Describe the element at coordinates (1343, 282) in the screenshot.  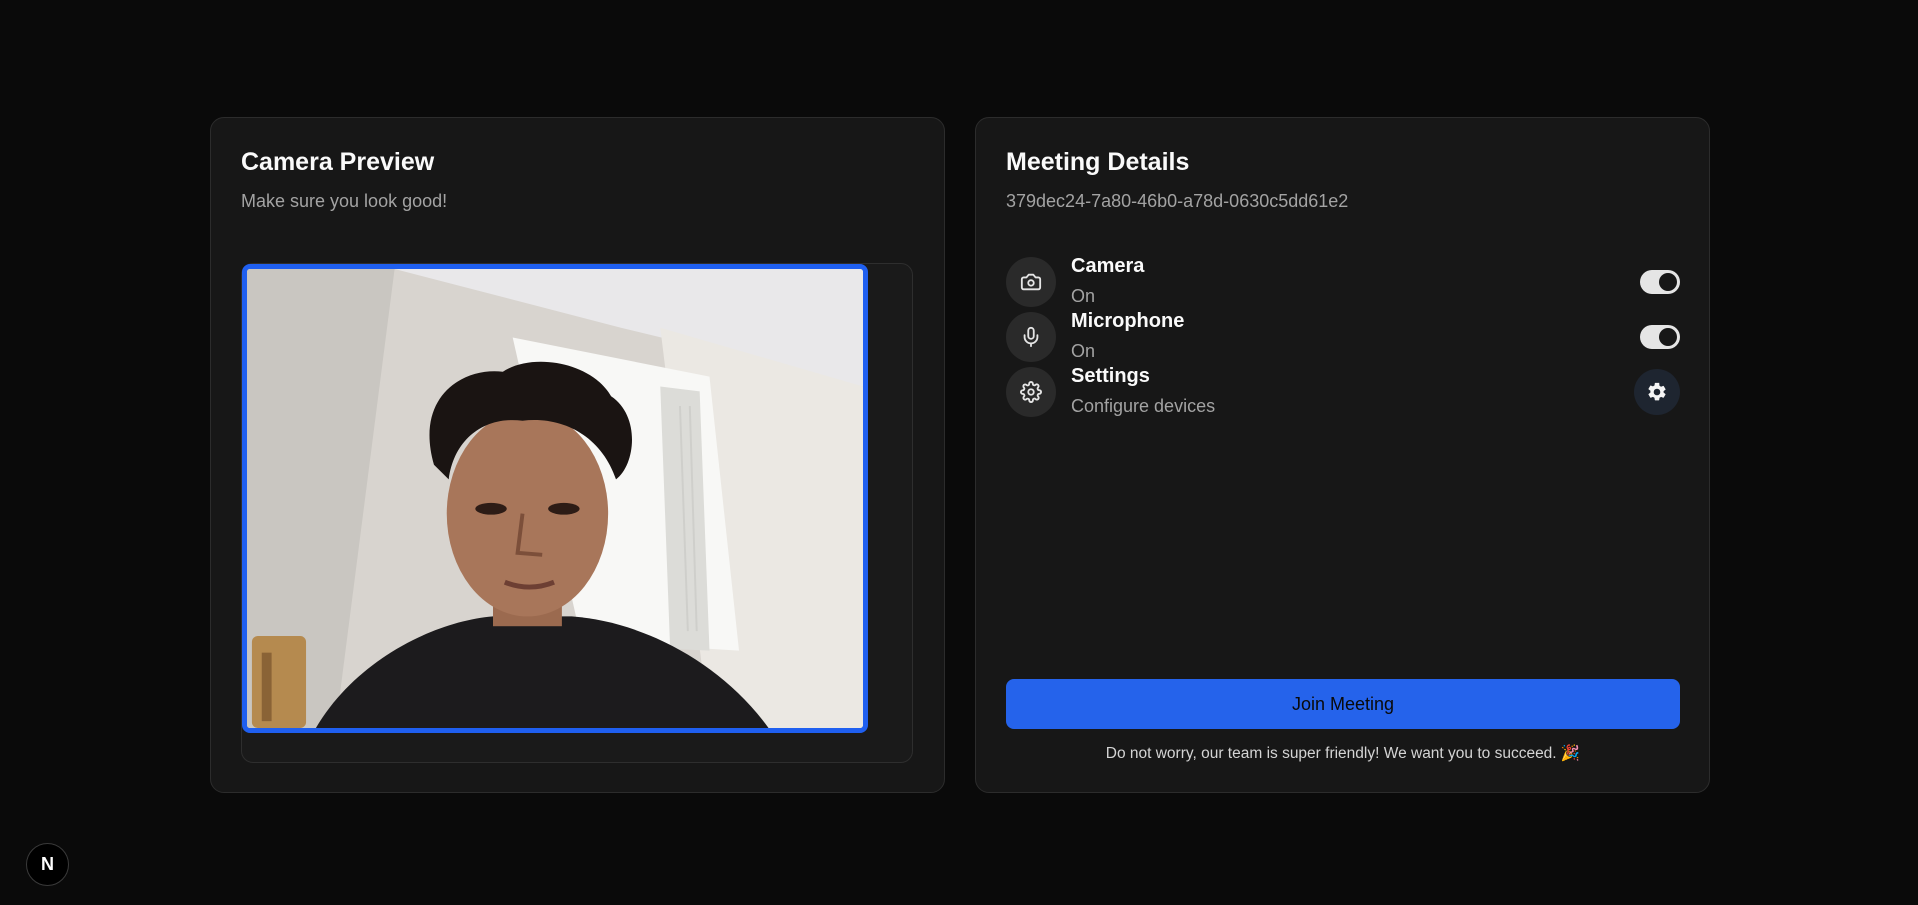
I see `device-row-camera: Camera On` at that location.